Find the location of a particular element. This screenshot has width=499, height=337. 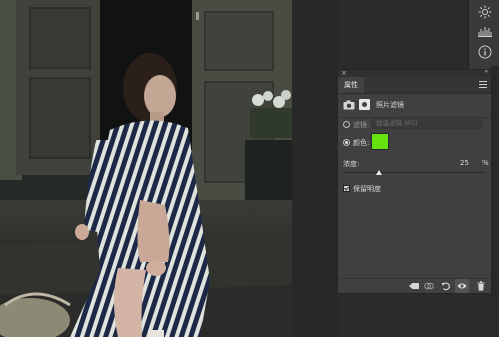

density-unit: % is located at coordinates (485, 163).